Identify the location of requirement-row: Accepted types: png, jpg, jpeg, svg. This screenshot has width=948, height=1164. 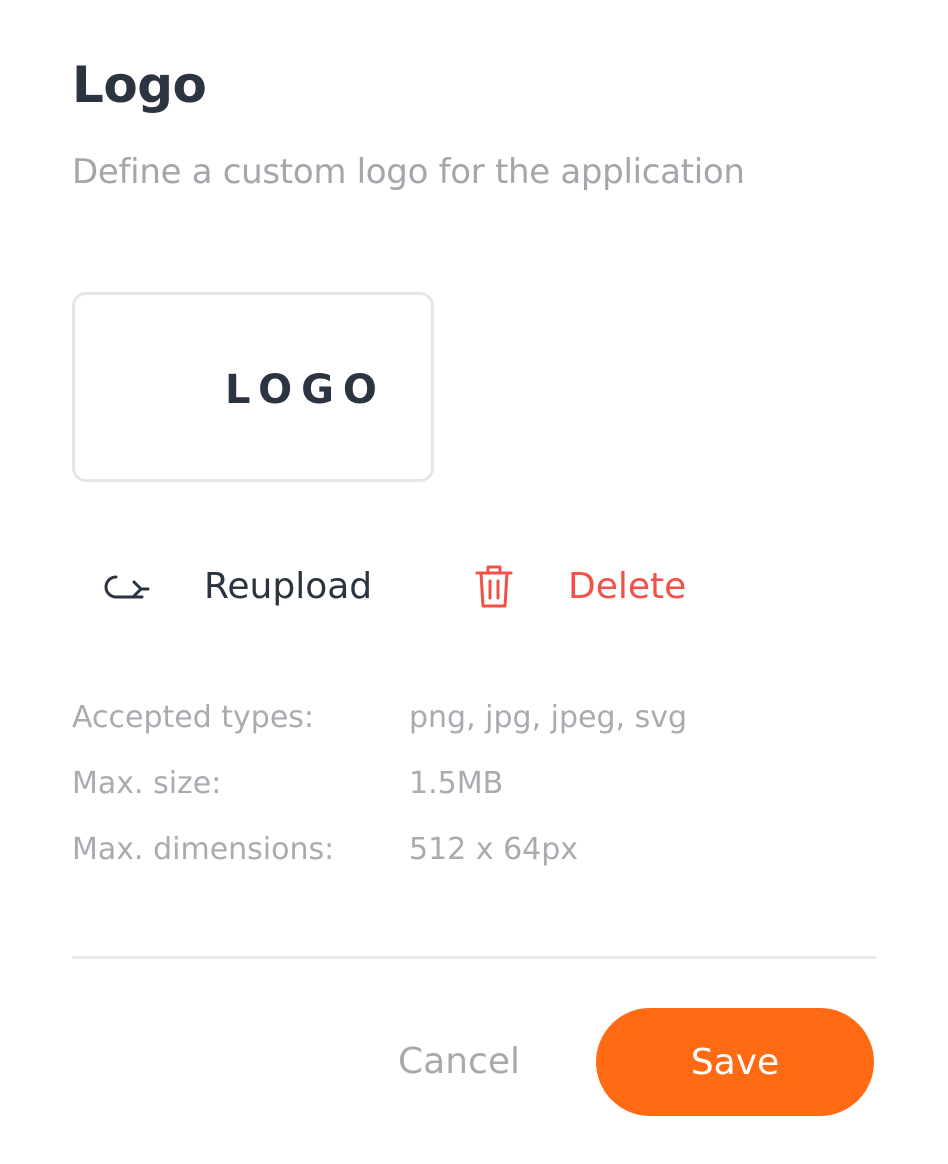
(379, 733).